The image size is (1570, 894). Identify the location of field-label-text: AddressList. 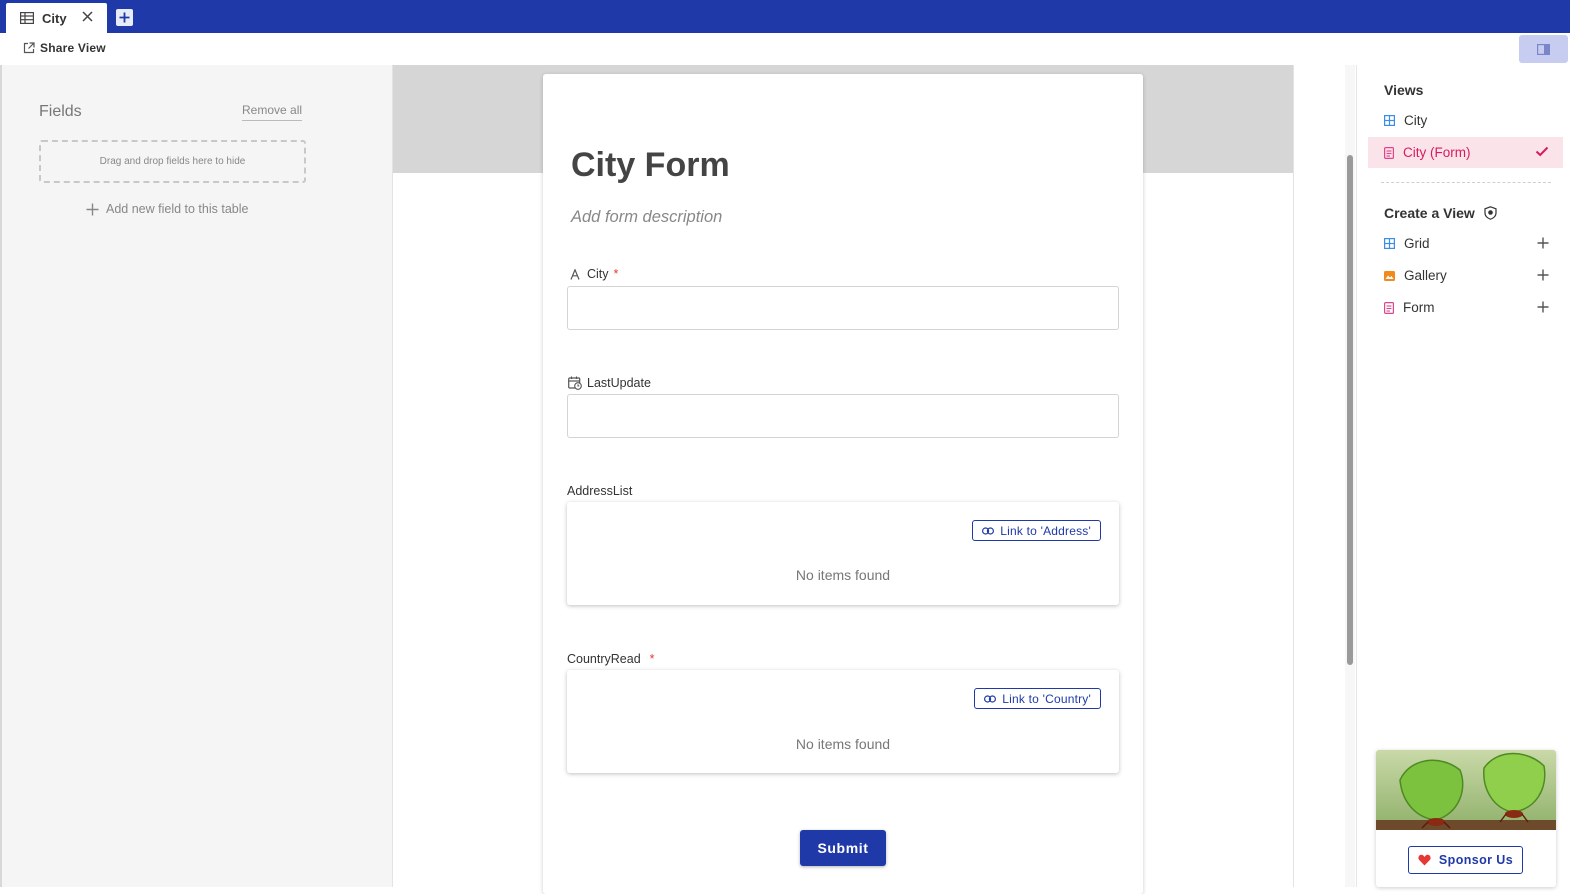
(600, 491).